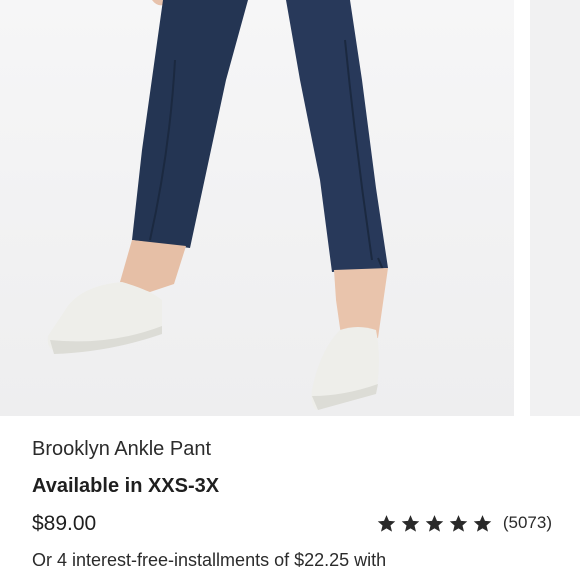 Image resolution: width=580 pixels, height=580 pixels. I want to click on next-product-photo-peek, so click(555, 208).